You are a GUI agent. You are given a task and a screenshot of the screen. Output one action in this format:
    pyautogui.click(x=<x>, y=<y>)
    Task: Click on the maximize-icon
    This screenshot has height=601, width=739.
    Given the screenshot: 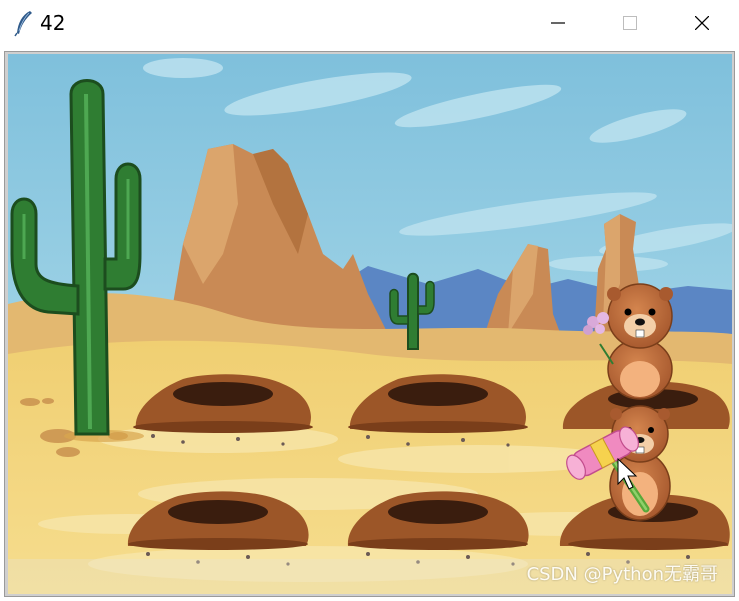 What is the action you would take?
    pyautogui.click(x=630, y=23)
    